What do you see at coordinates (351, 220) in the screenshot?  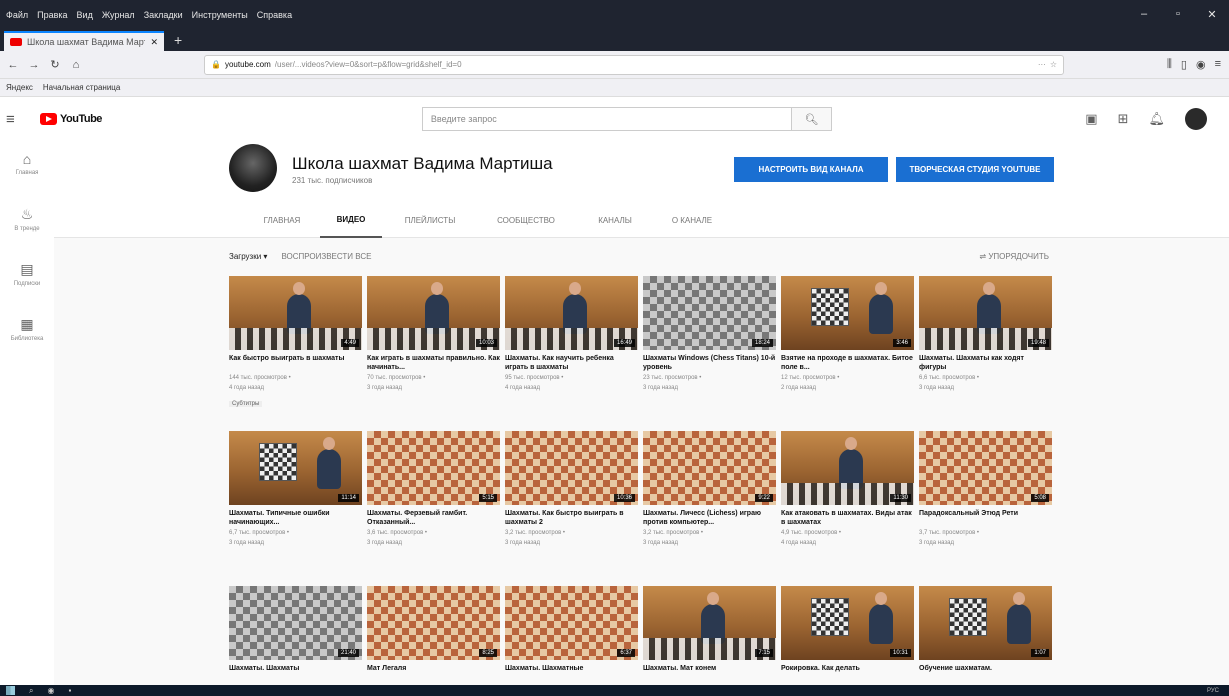 I see `tab-videos: ВИДЕО` at bounding box center [351, 220].